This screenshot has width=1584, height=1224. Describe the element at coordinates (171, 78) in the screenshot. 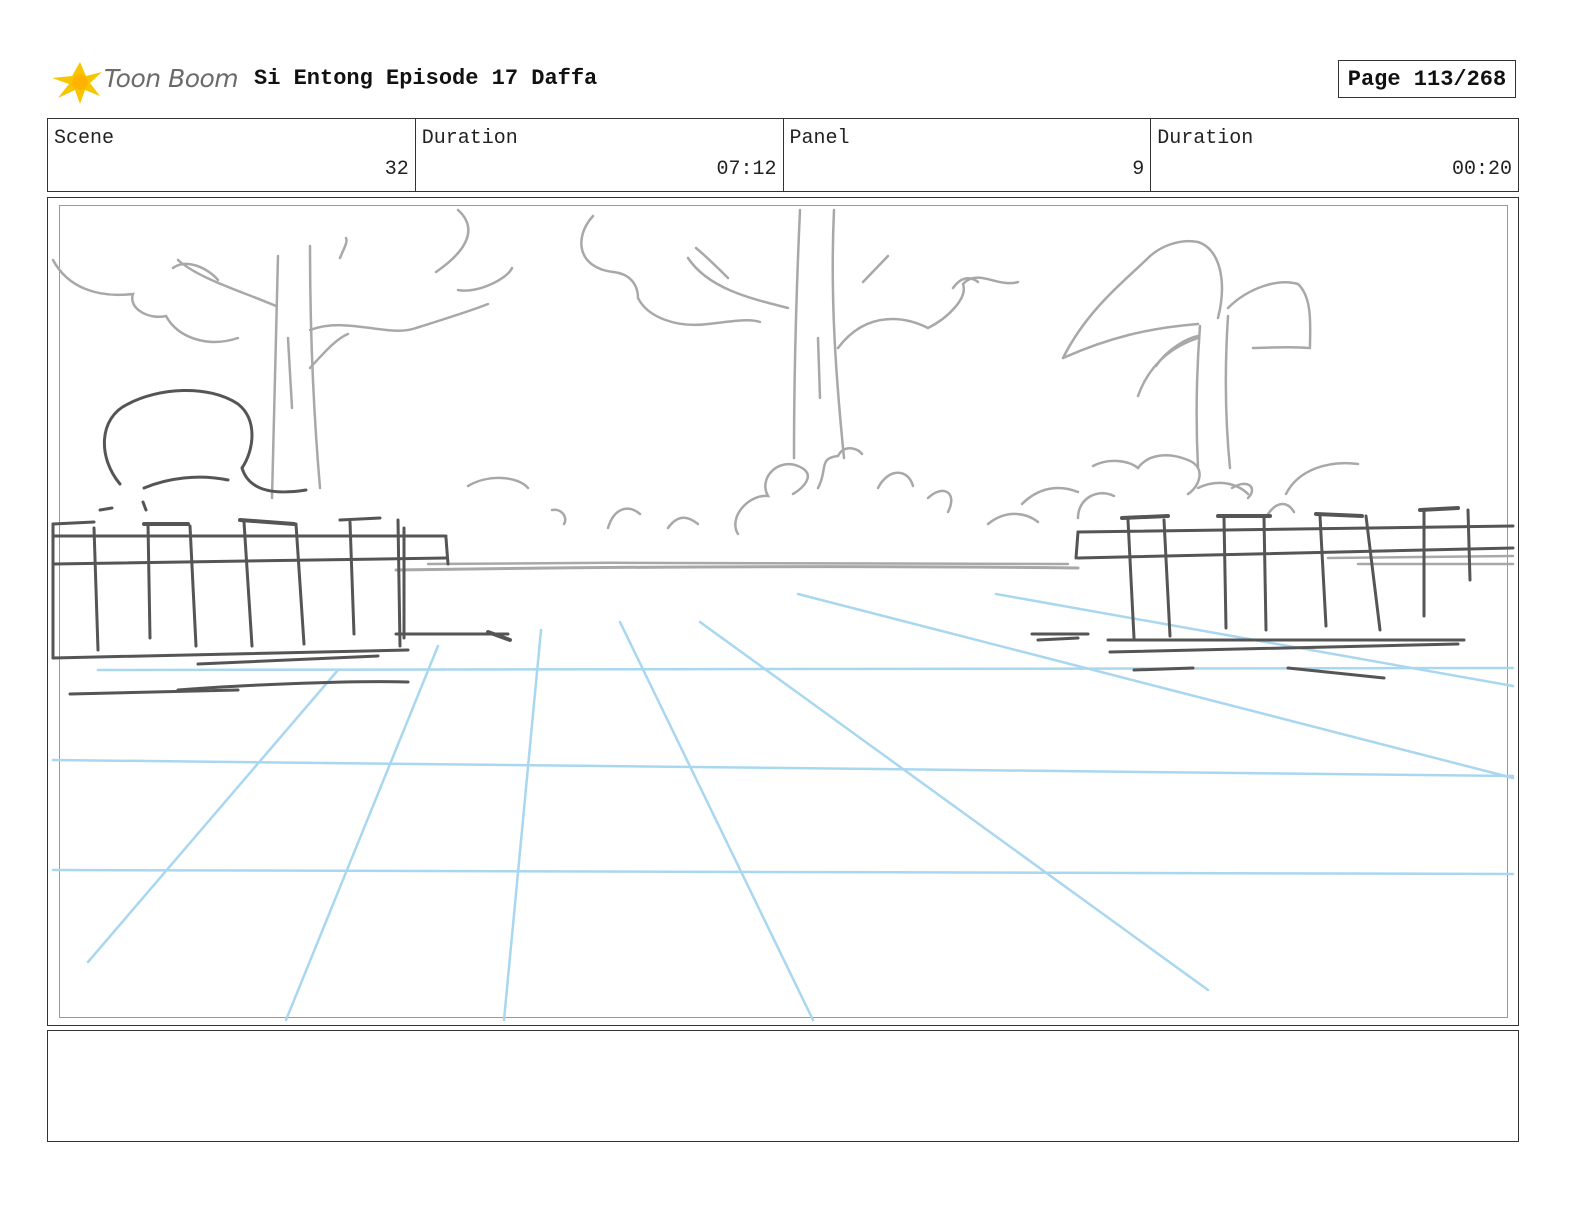

I see `logo-text: Toon Boom` at that location.